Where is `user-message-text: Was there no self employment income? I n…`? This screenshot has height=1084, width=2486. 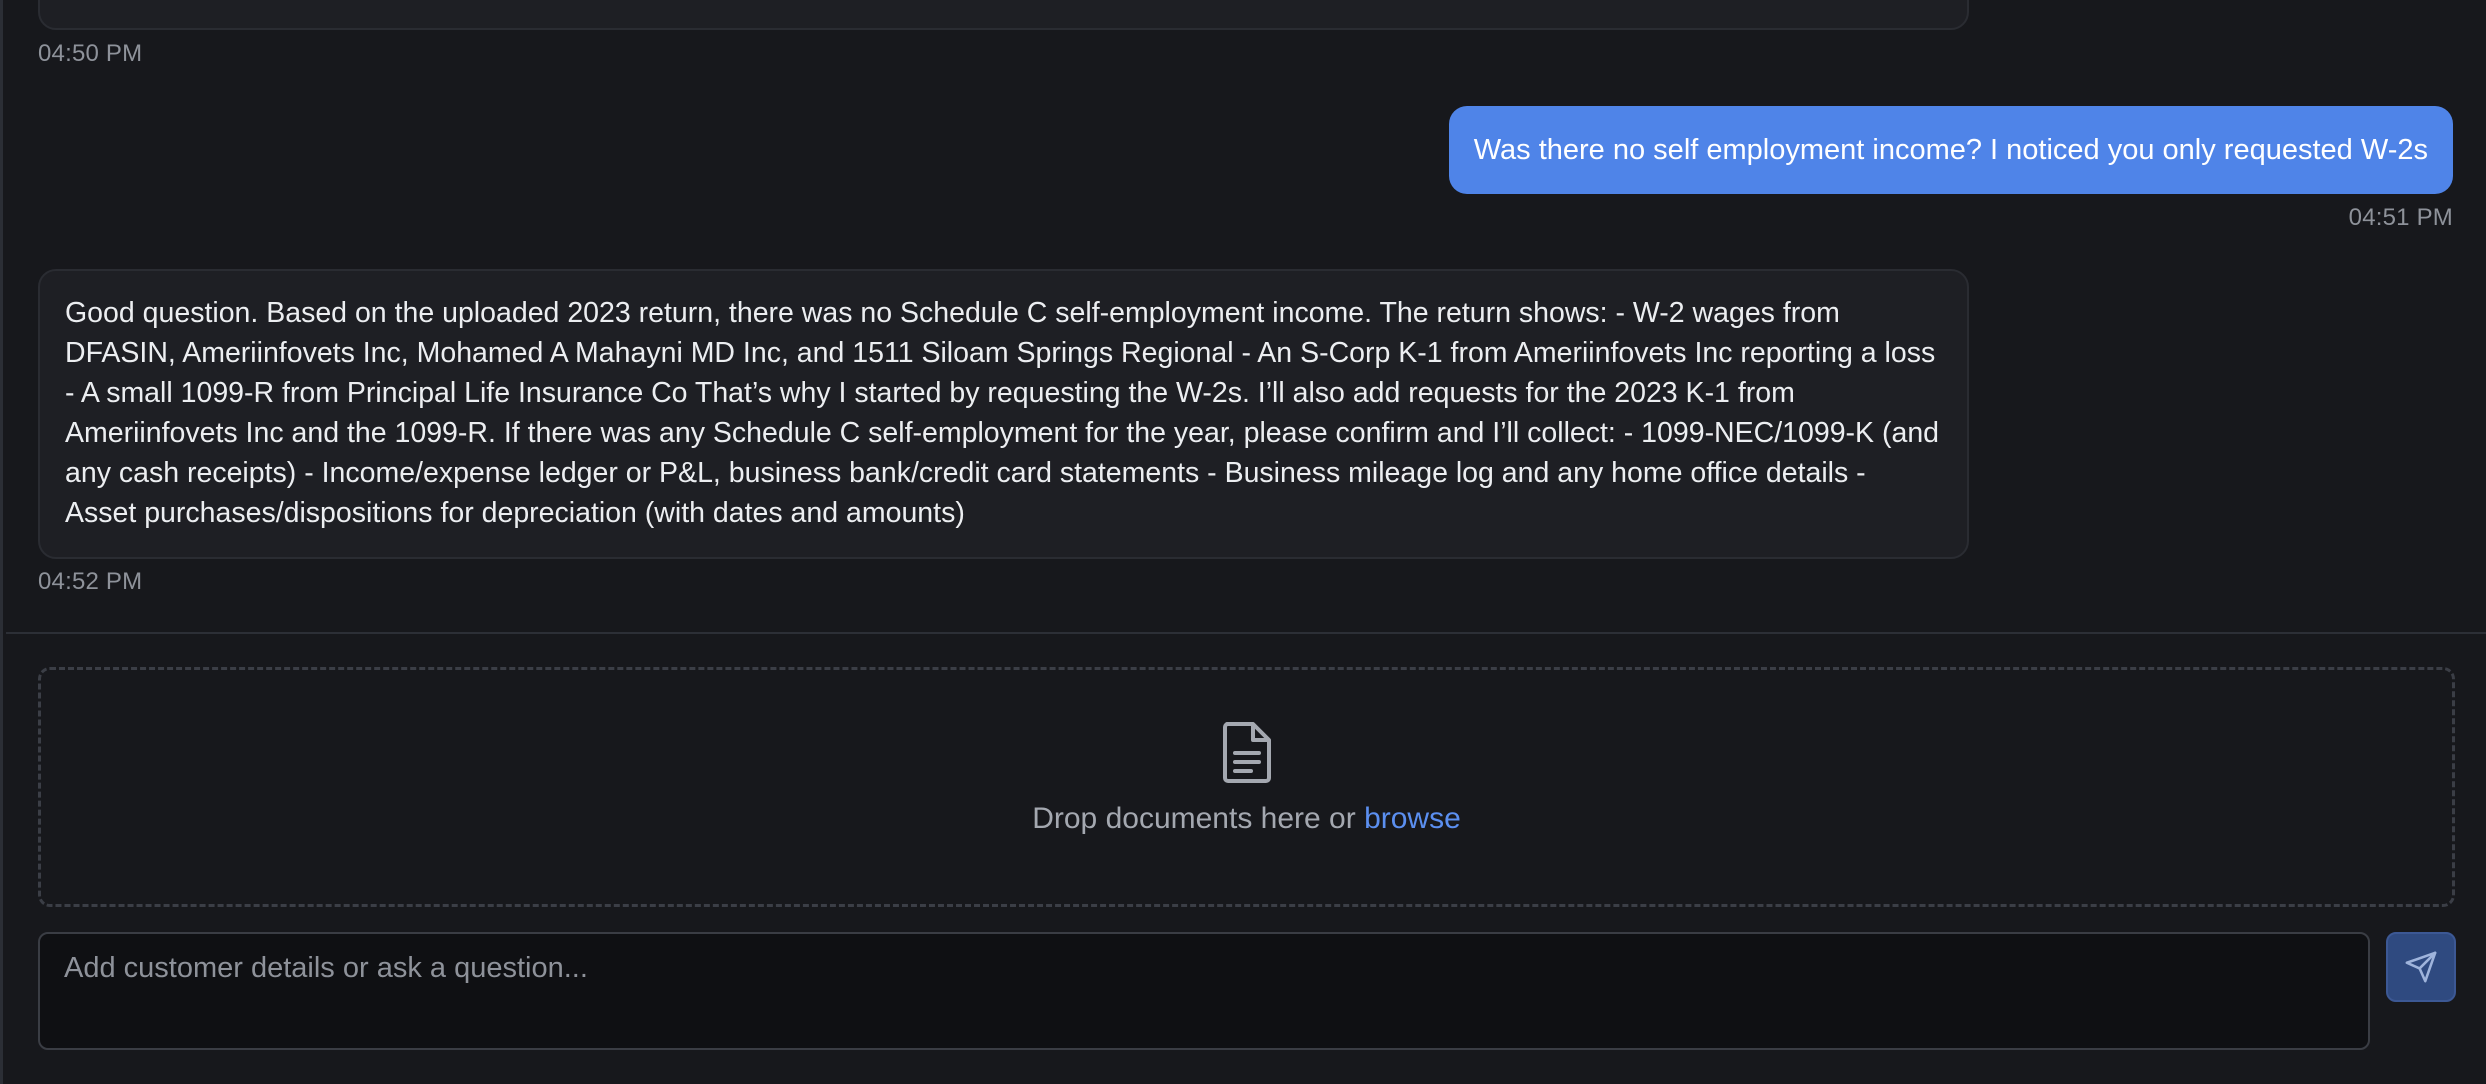 user-message-text: Was there no self employment income? I n… is located at coordinates (1950, 149).